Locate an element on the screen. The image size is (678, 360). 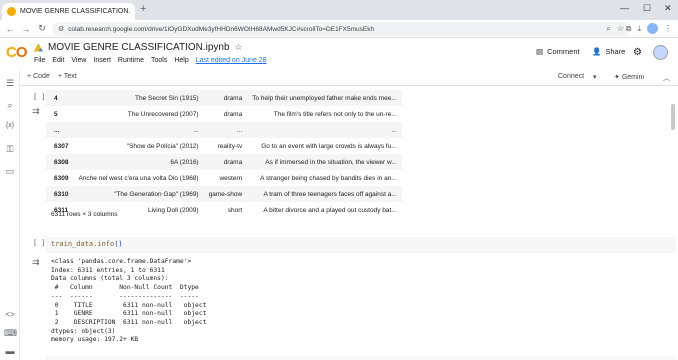
cell-idx: 4 is located at coordinates (60, 98).